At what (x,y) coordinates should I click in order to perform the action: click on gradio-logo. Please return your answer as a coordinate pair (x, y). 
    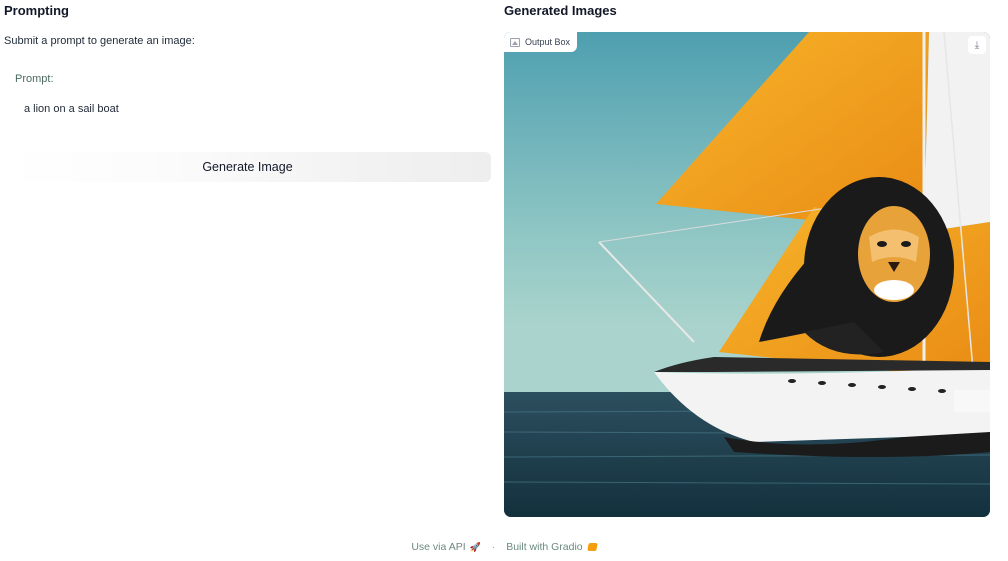
    Looking at the image, I should click on (592, 547).